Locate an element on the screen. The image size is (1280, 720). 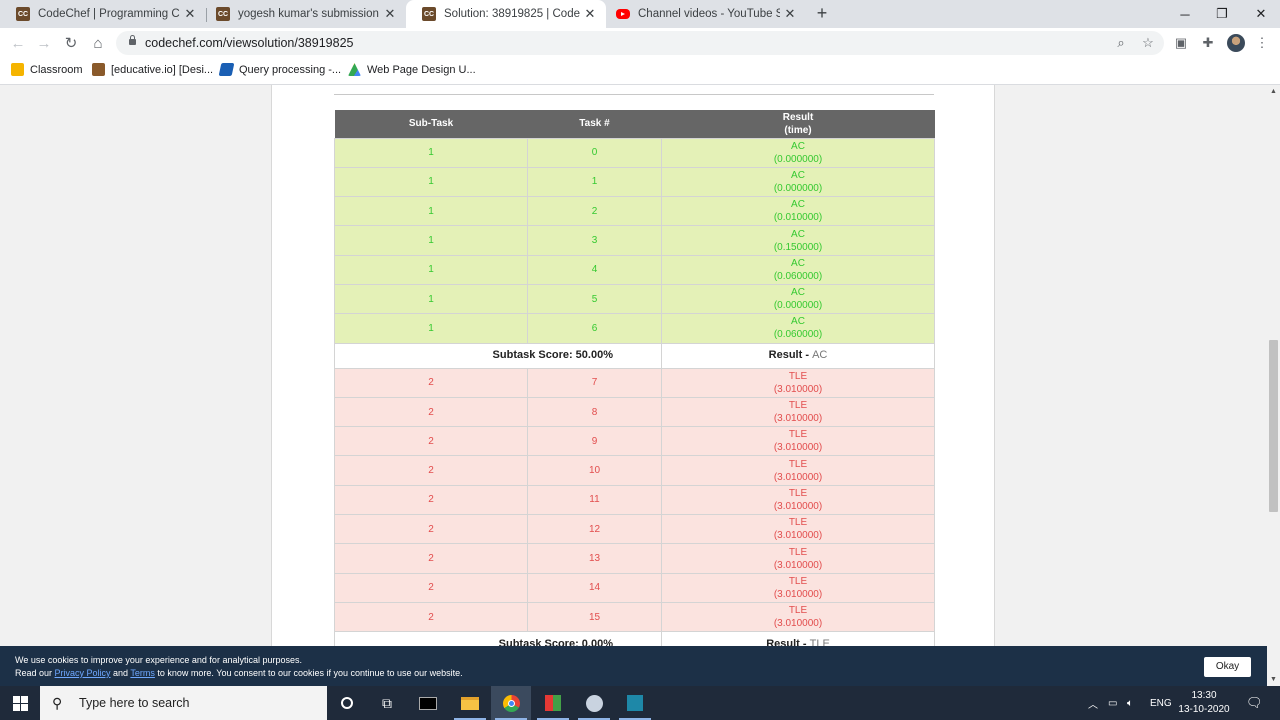
menu-kebab-icon: ⋮ is located at coordinates (1262, 43).